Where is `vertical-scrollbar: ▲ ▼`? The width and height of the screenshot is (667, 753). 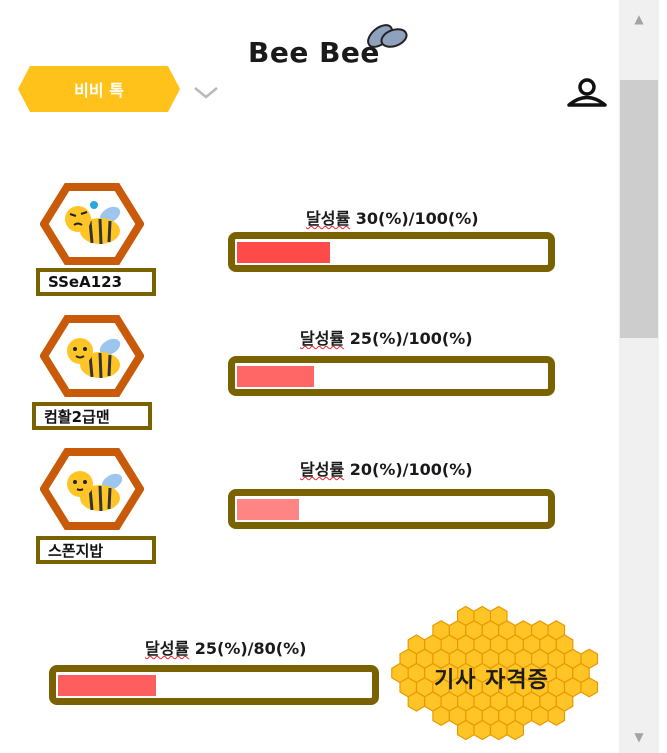
vertical-scrollbar: ▲ ▼ is located at coordinates (639, 376).